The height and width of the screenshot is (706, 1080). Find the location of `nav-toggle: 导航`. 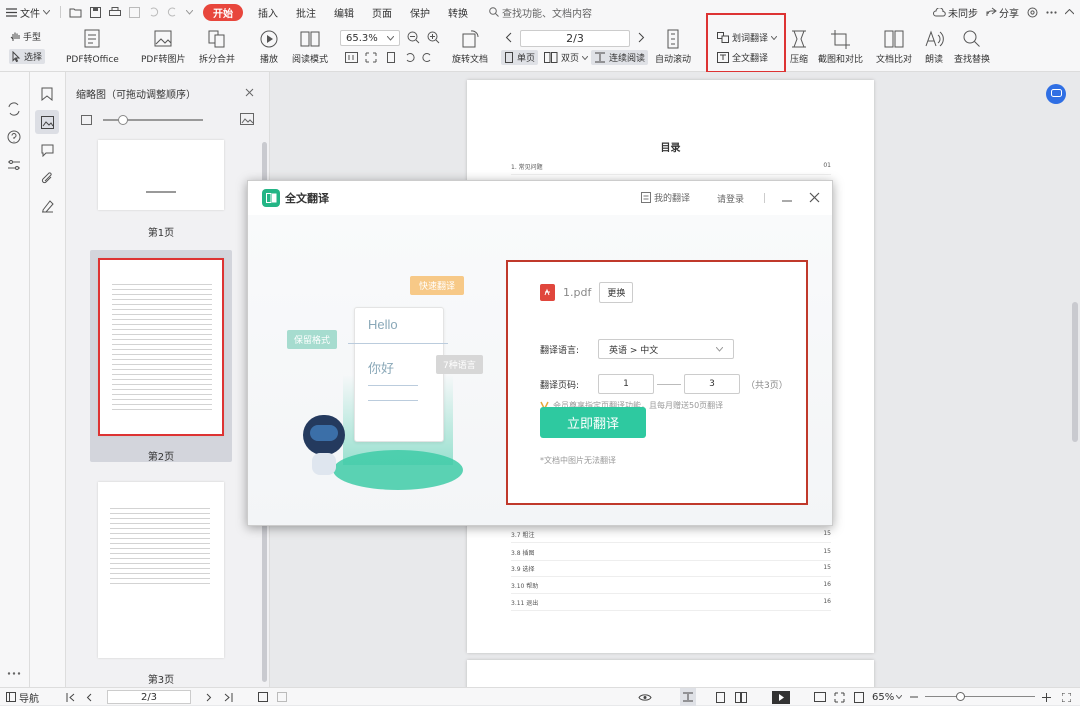

nav-toggle: 导航 is located at coordinates (22, 697).